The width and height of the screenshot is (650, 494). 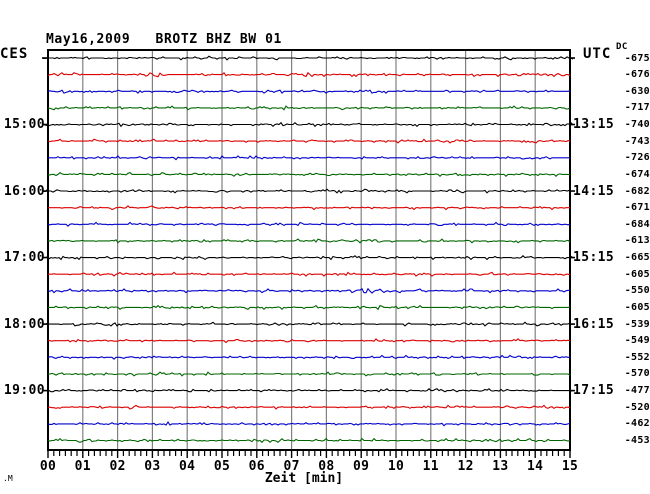 What do you see at coordinates (637, 75) in the screenshot?
I see `dc-value-row-1: -676` at bounding box center [637, 75].